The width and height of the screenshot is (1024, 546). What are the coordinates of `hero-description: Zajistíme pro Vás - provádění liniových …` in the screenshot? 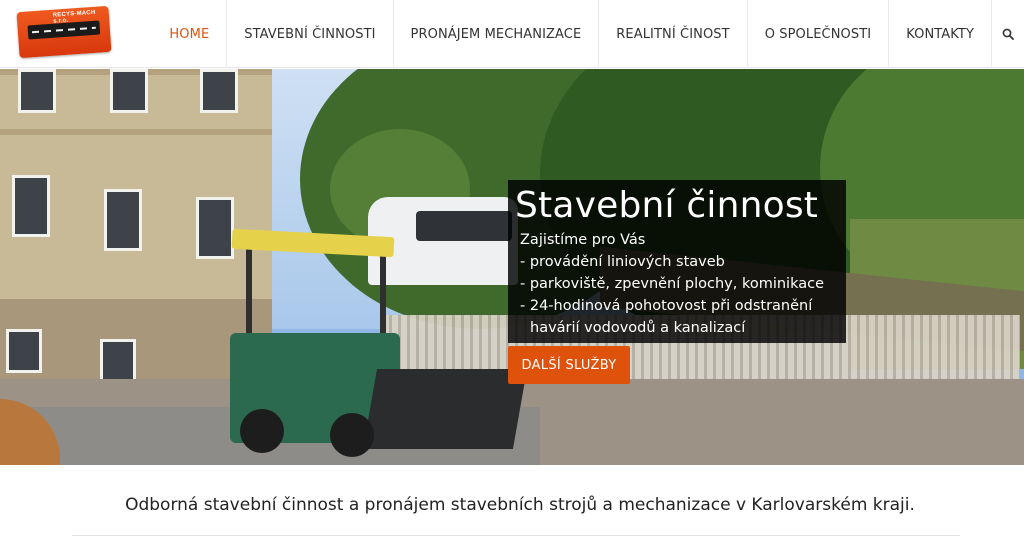 It's located at (681, 284).